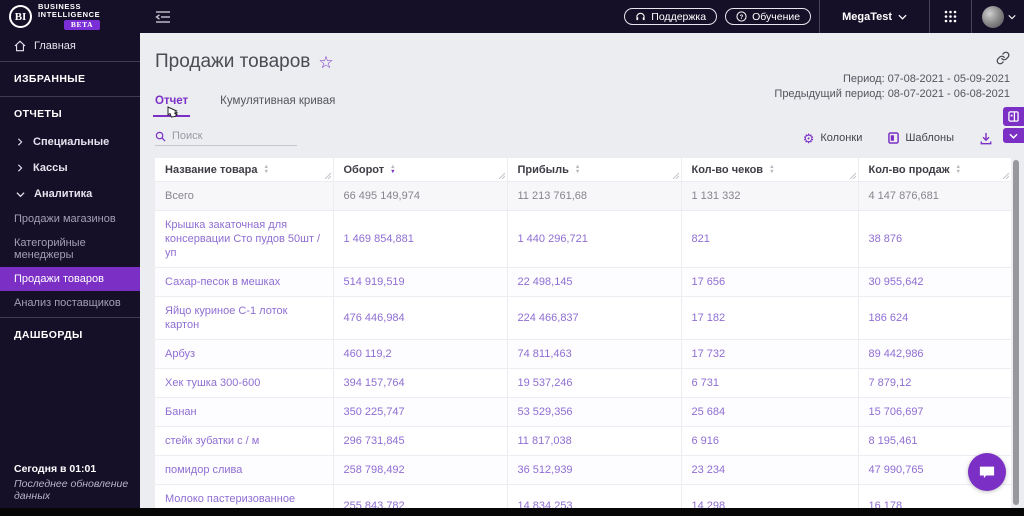  Describe the element at coordinates (986, 138) in the screenshot. I see `export-button` at that location.